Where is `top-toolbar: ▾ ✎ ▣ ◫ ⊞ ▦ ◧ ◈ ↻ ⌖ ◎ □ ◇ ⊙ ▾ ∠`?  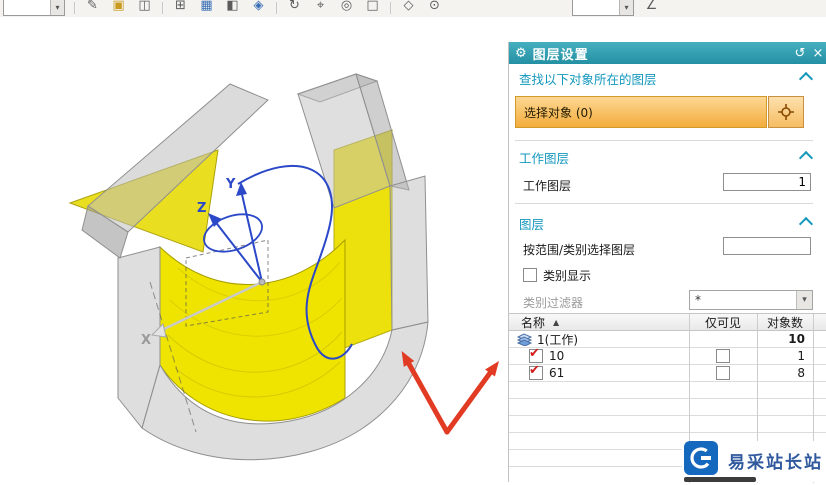
top-toolbar: ▾ ✎ ▣ ◫ ⊞ ▦ ◧ ◈ ↻ ⌖ ◎ □ ◇ ⊙ ▾ ∠ is located at coordinates (413, 9).